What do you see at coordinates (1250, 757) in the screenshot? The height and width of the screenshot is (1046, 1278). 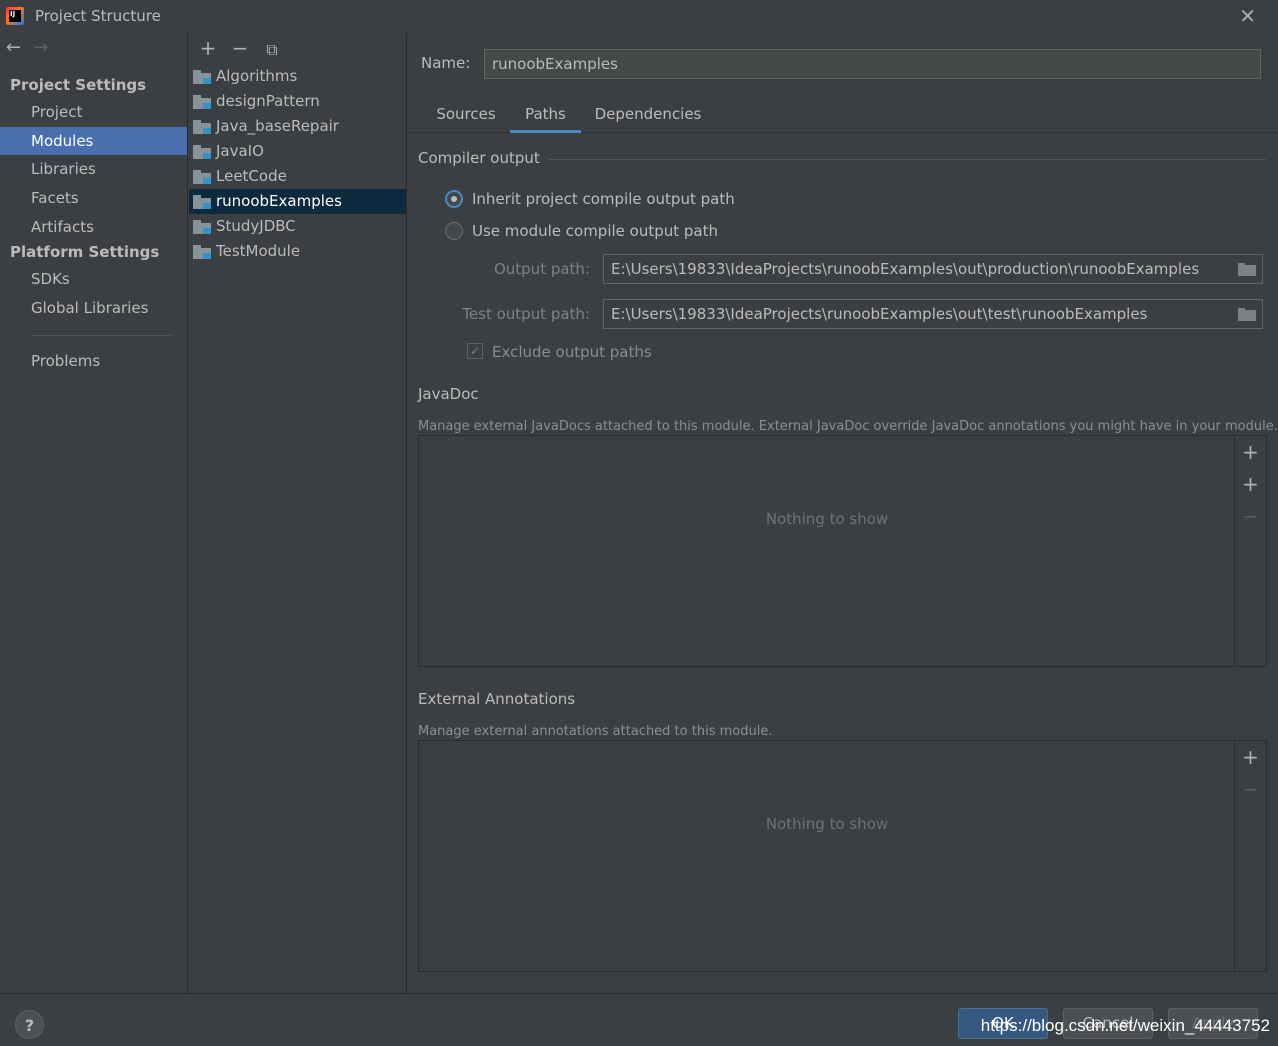 I see `add-annotation-icon: +` at bounding box center [1250, 757].